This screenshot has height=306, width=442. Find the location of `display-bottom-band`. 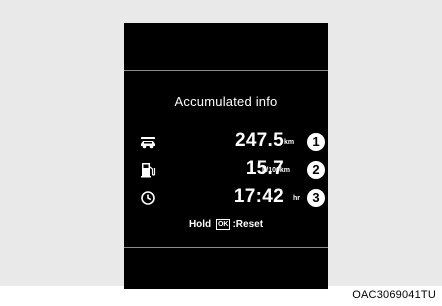

display-bottom-band is located at coordinates (226, 268).